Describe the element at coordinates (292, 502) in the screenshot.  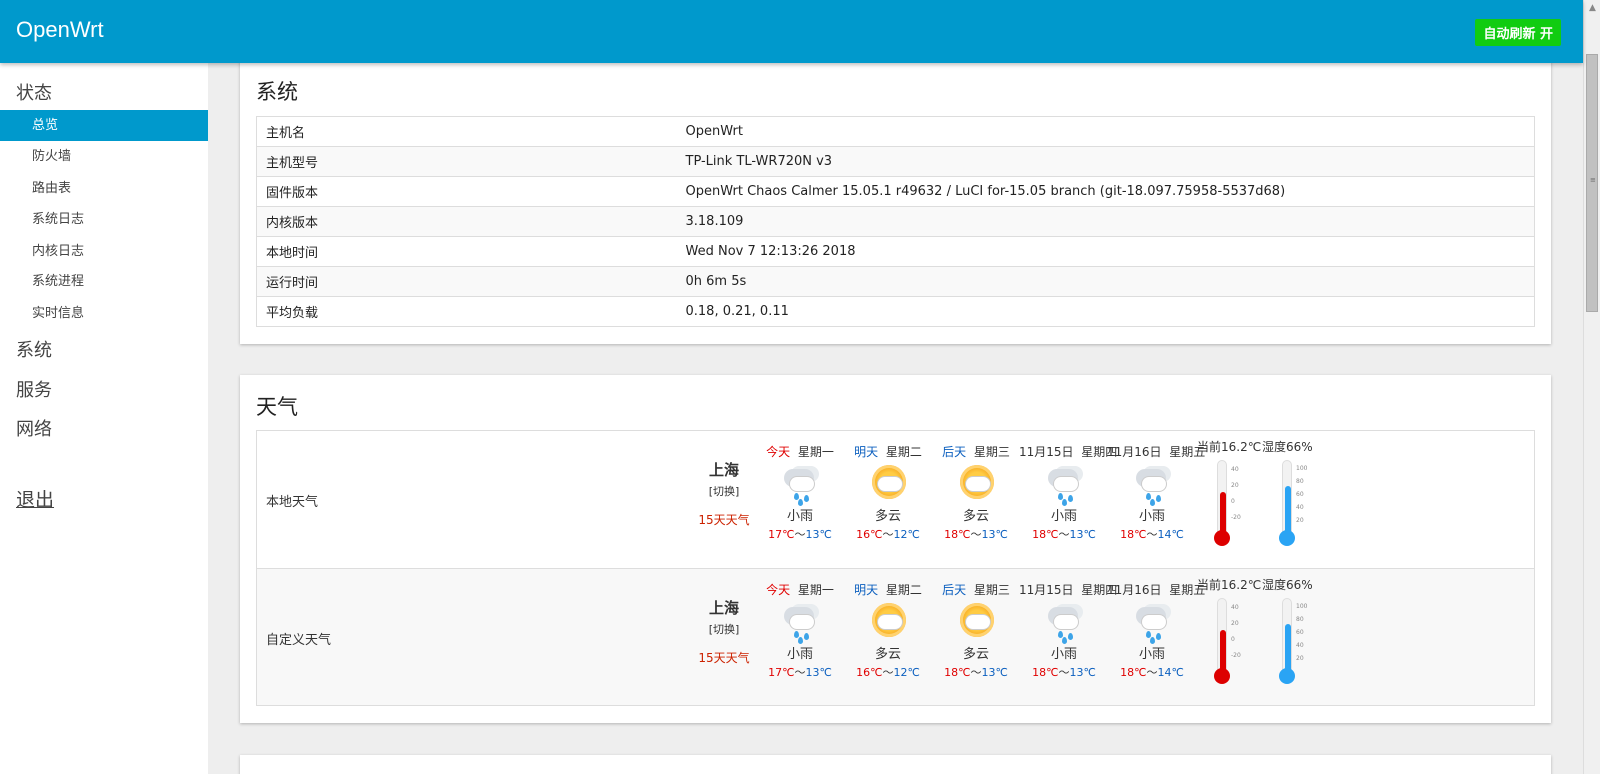
I see `weather-row-label: 本地天气` at that location.